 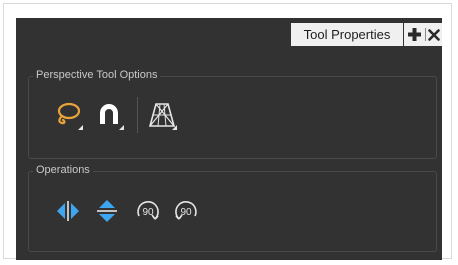 I want to click on rotate-90-cw-button: 90, so click(x=148, y=211).